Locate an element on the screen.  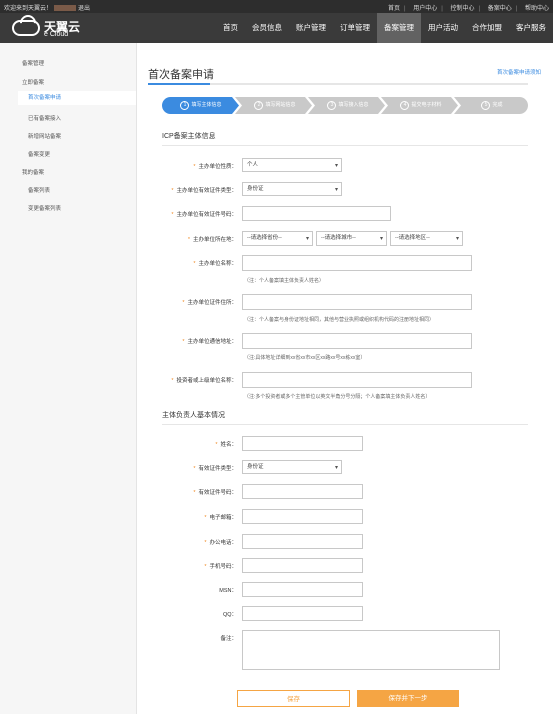
top-link-help-center: 帮助中心 is located at coordinates (537, 9).